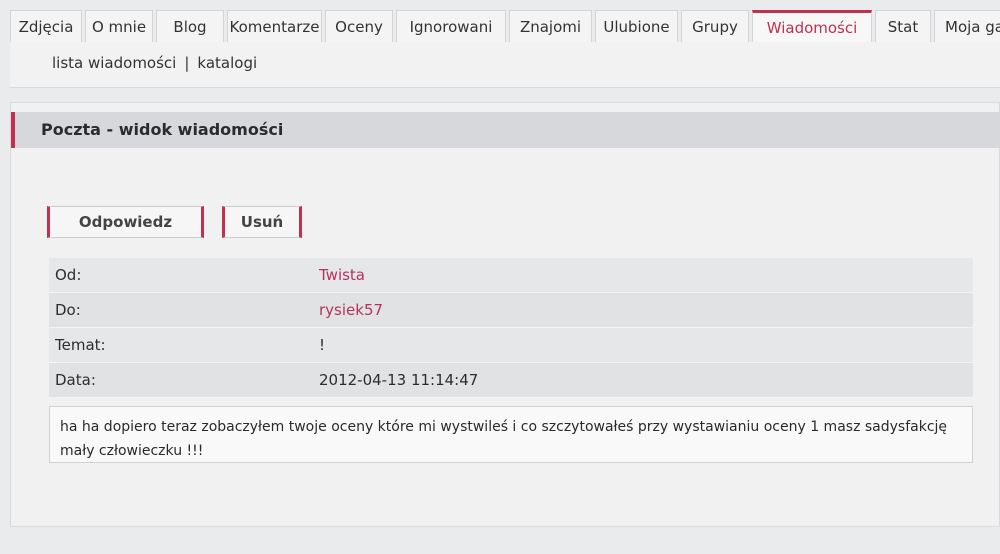 This screenshot has width=1000, height=554. What do you see at coordinates (227, 63) in the screenshot?
I see `subnav-katalogi: katalogi` at bounding box center [227, 63].